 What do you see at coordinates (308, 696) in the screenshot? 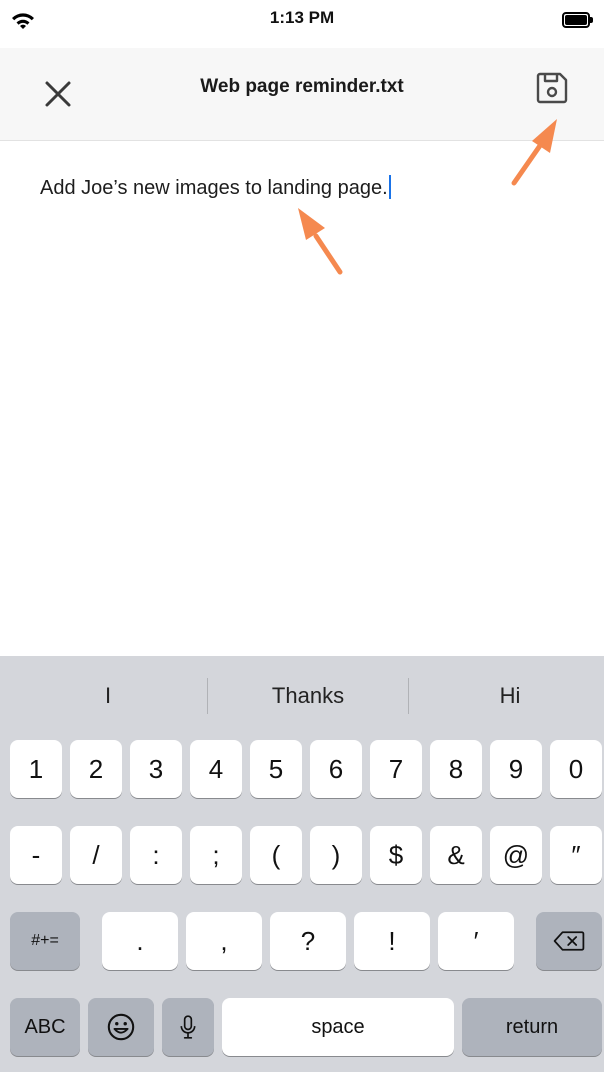
I see `prediction-2: Thanks` at bounding box center [308, 696].